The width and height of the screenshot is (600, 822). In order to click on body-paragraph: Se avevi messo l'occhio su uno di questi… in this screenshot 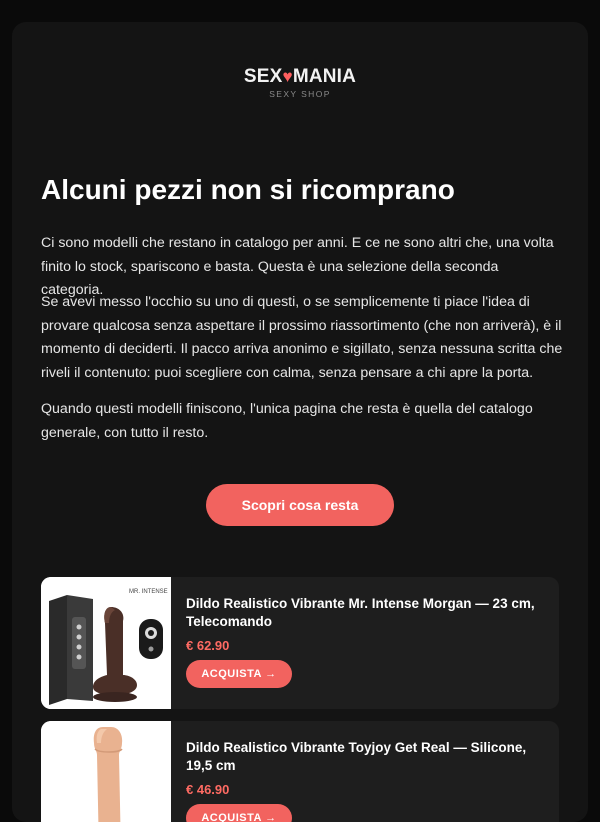, I will do `click(302, 337)`.